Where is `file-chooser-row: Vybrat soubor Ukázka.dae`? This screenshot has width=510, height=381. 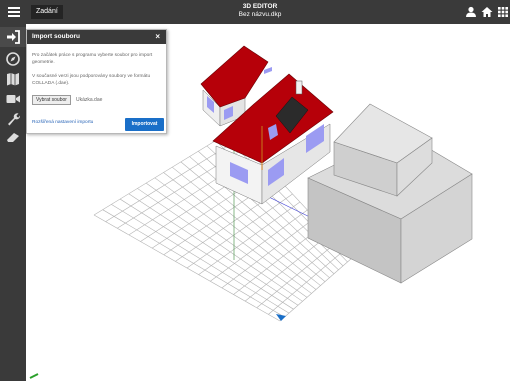 file-chooser-row: Vybrat soubor Ukázka.dae is located at coordinates (99, 100).